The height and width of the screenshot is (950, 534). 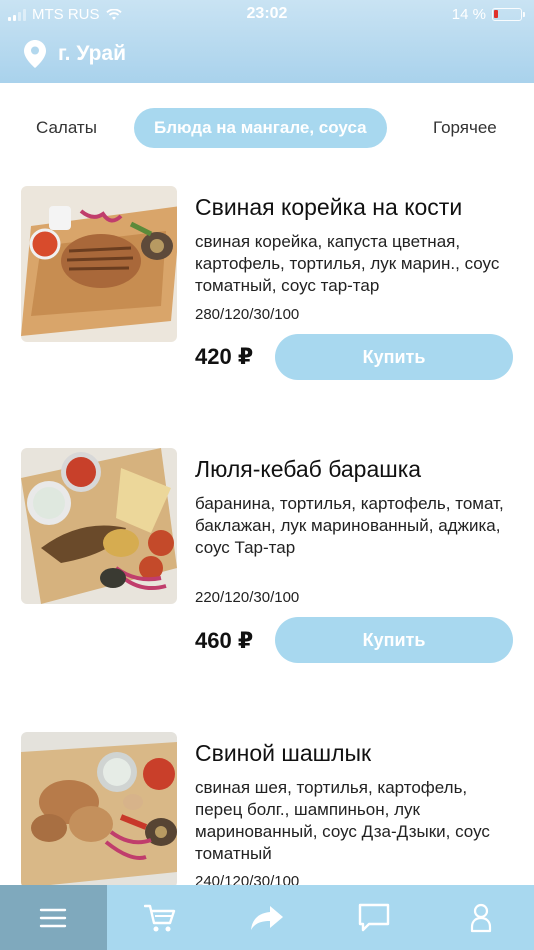 I want to click on tab-grill-dishes: Блюда на мангале, соуса, so click(x=260, y=128).